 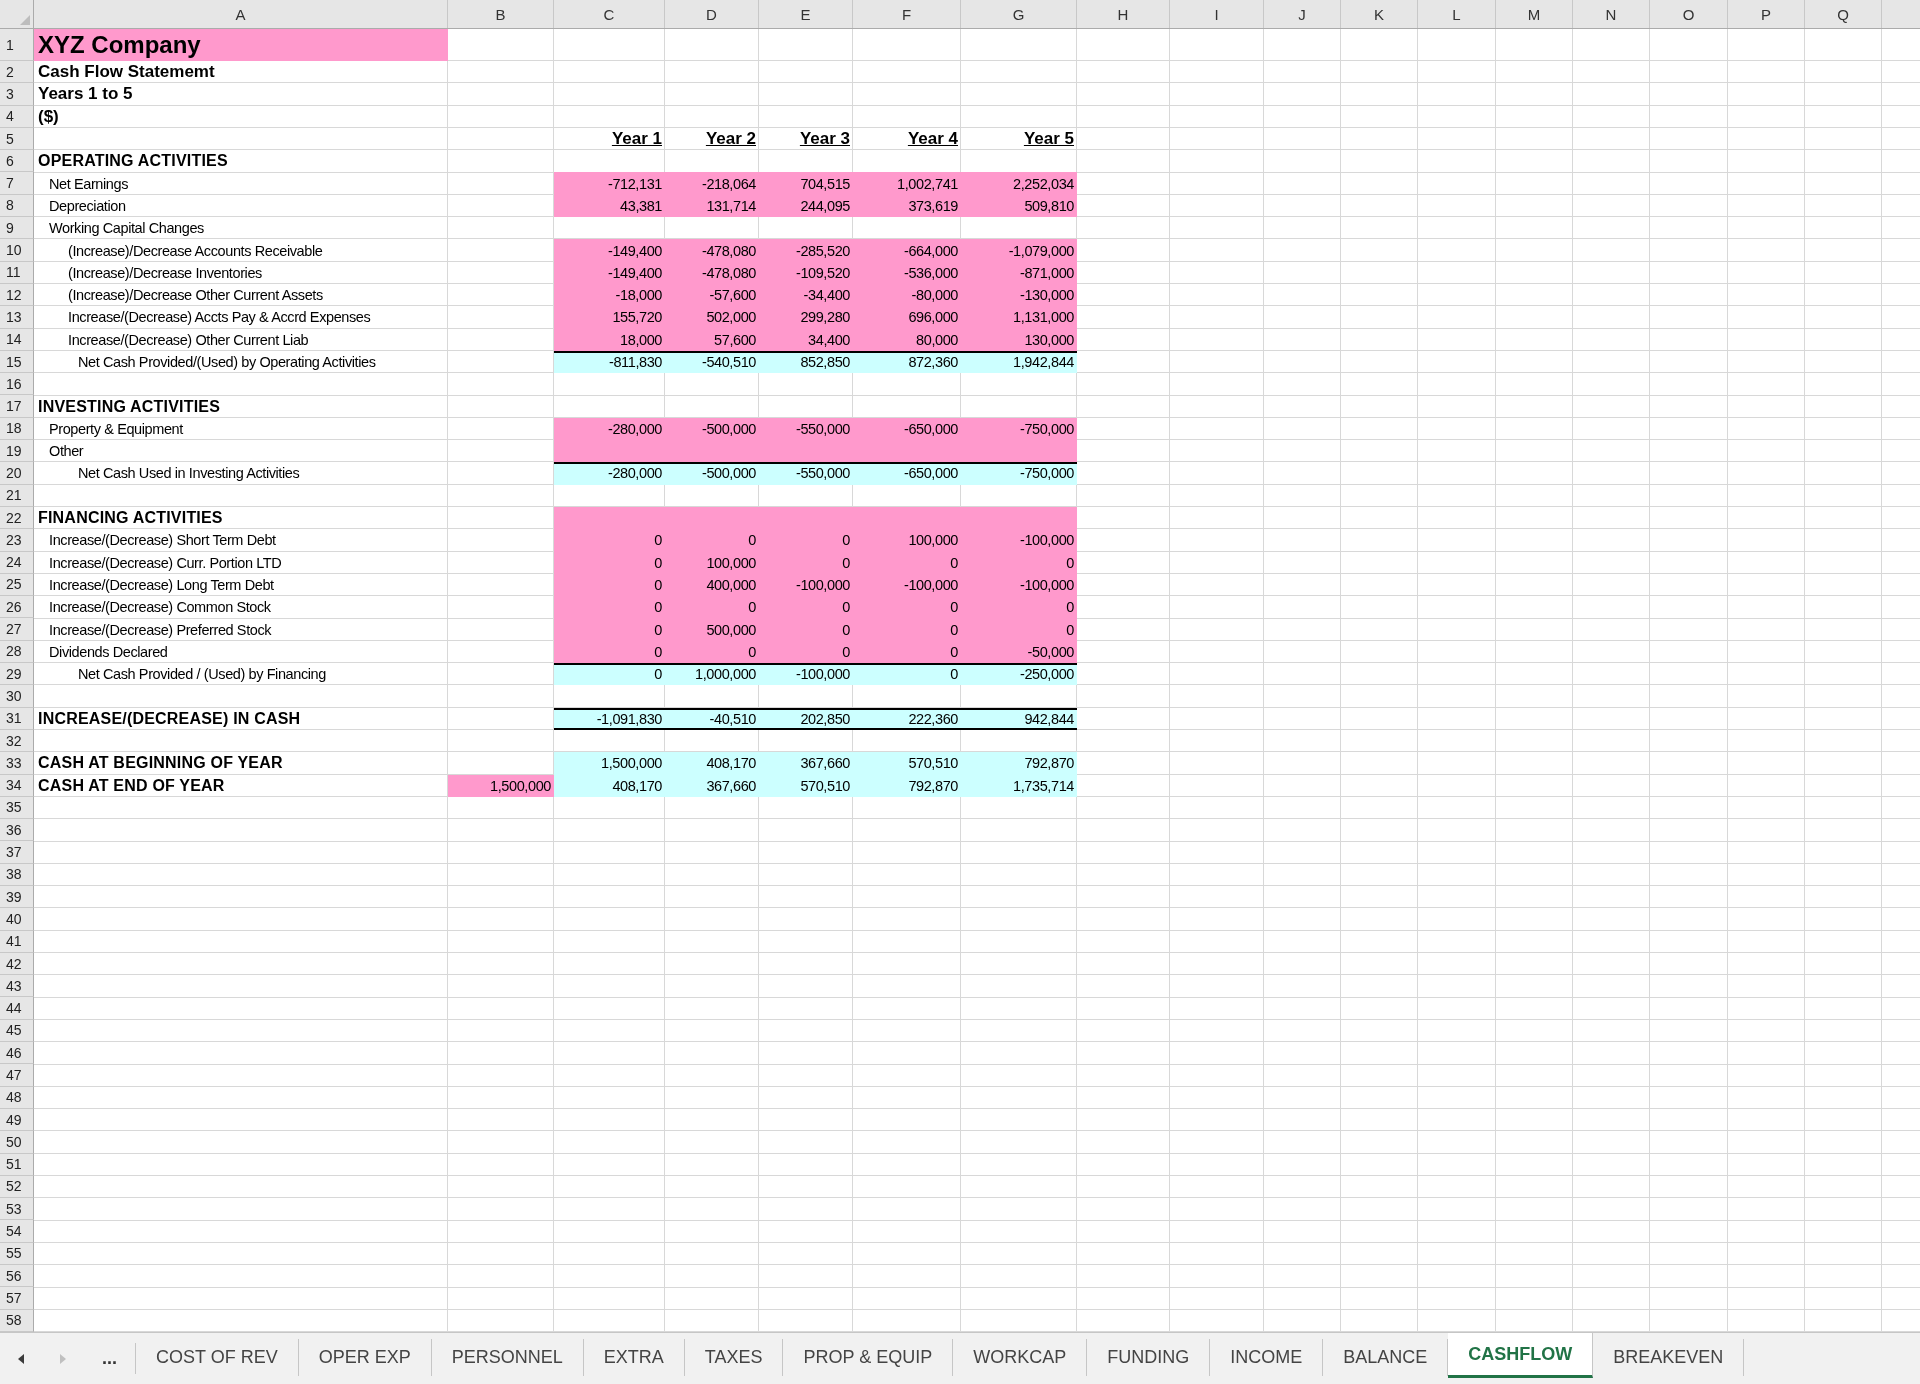 I want to click on row-number: 31, so click(x=17, y=718).